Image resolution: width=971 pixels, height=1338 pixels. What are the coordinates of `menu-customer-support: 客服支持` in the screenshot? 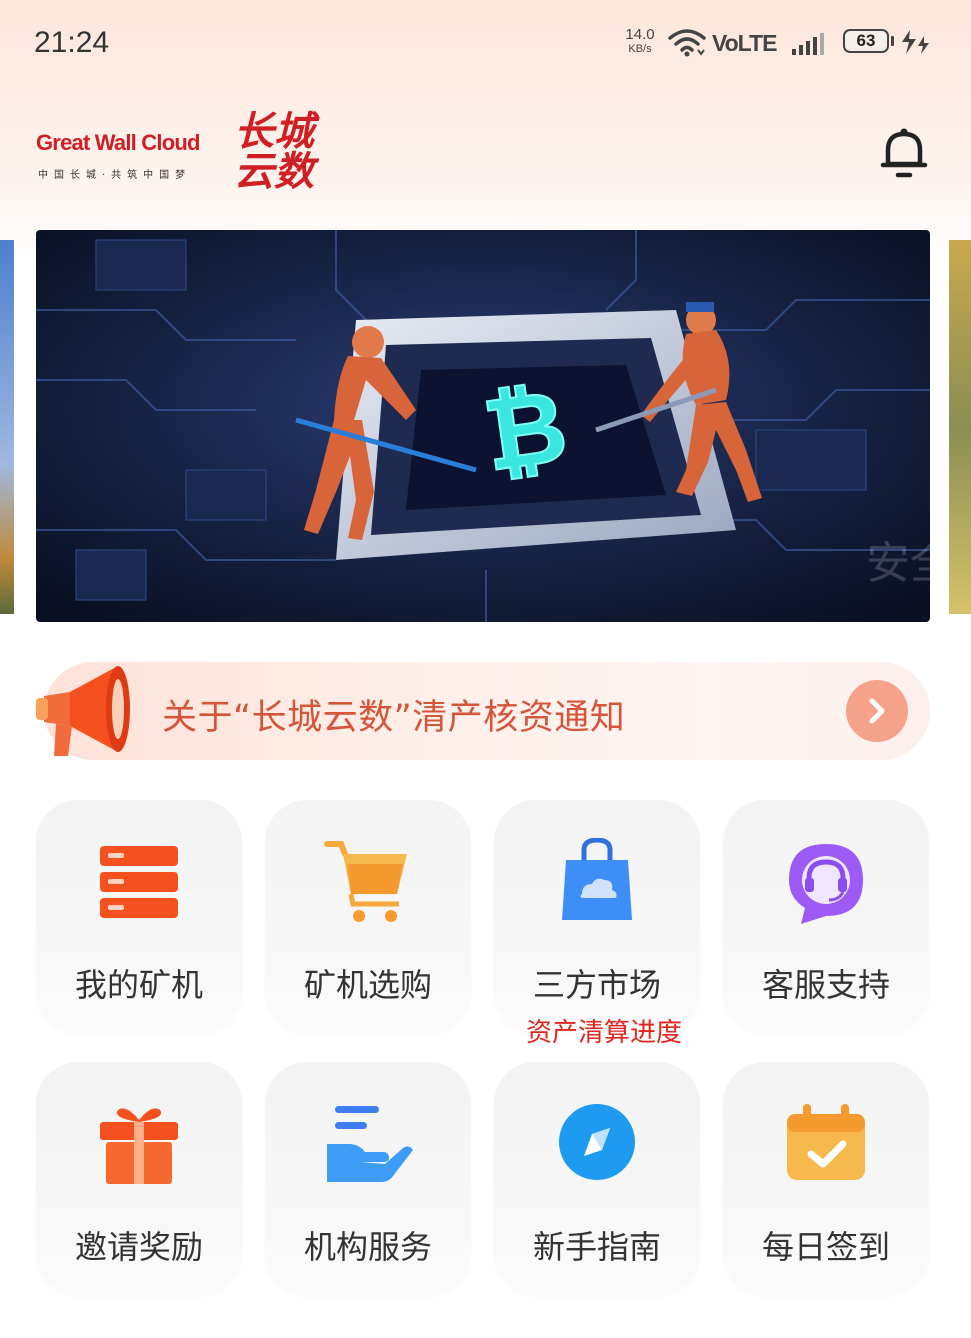 It's located at (826, 916).